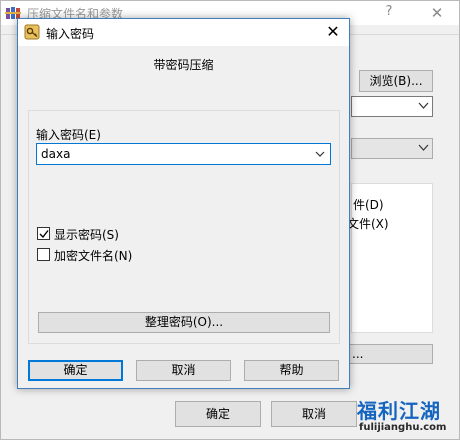 The image size is (460, 440). Describe the element at coordinates (93, 255) in the screenshot. I see `encrypt-filenames-label: 加密文件名(N)` at that location.